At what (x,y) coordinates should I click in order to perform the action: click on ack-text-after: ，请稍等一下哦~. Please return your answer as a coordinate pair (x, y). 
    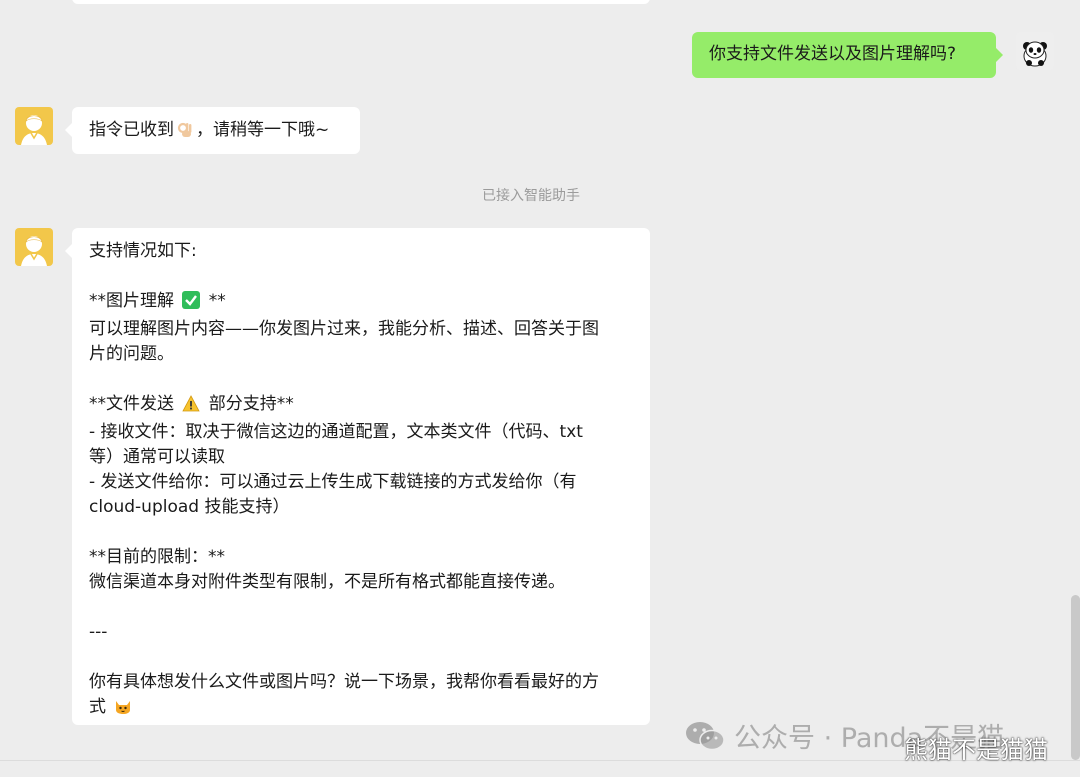
    Looking at the image, I should click on (263, 130).